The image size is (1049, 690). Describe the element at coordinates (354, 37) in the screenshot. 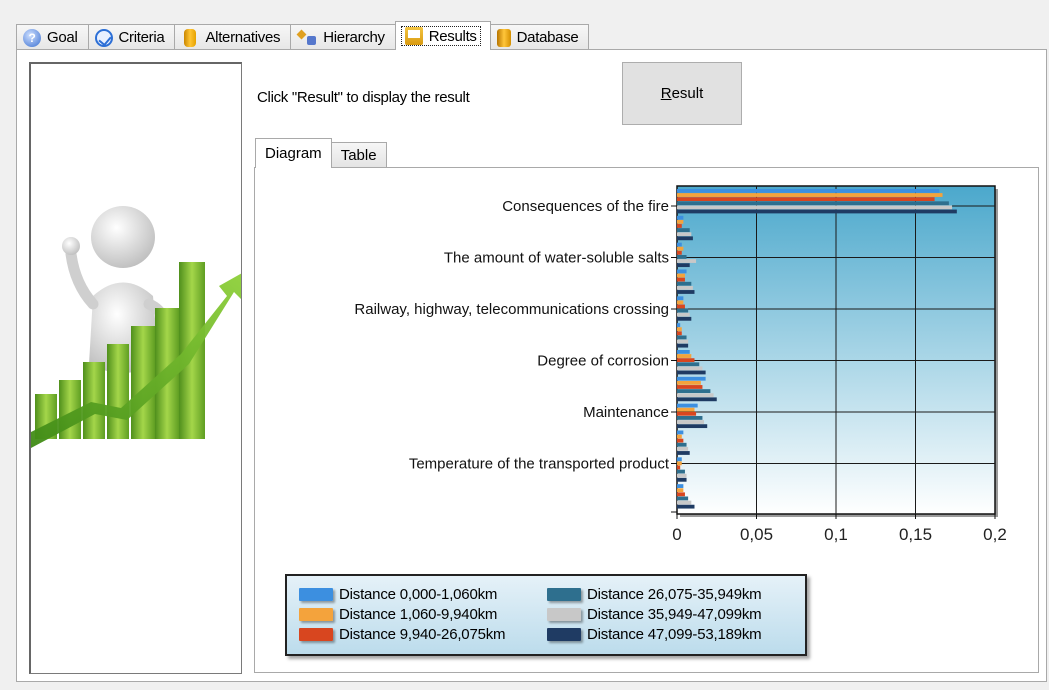

I see `tab-hierarchy-label: Hierarchy` at that location.